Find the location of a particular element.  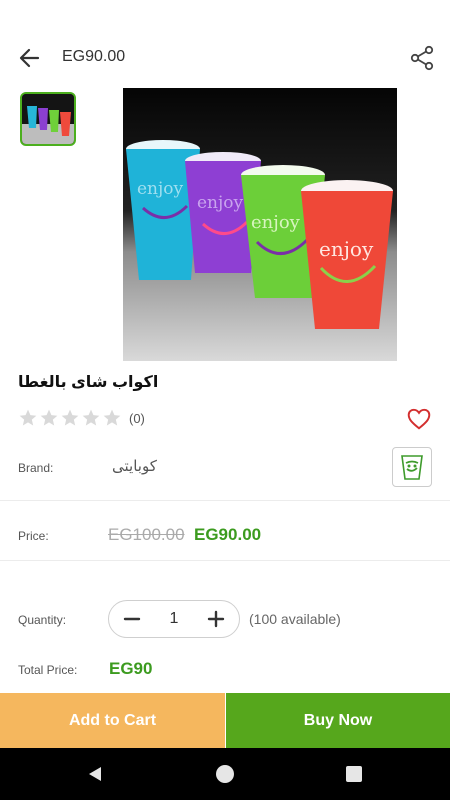

nav-home-icon is located at coordinates (225, 774).